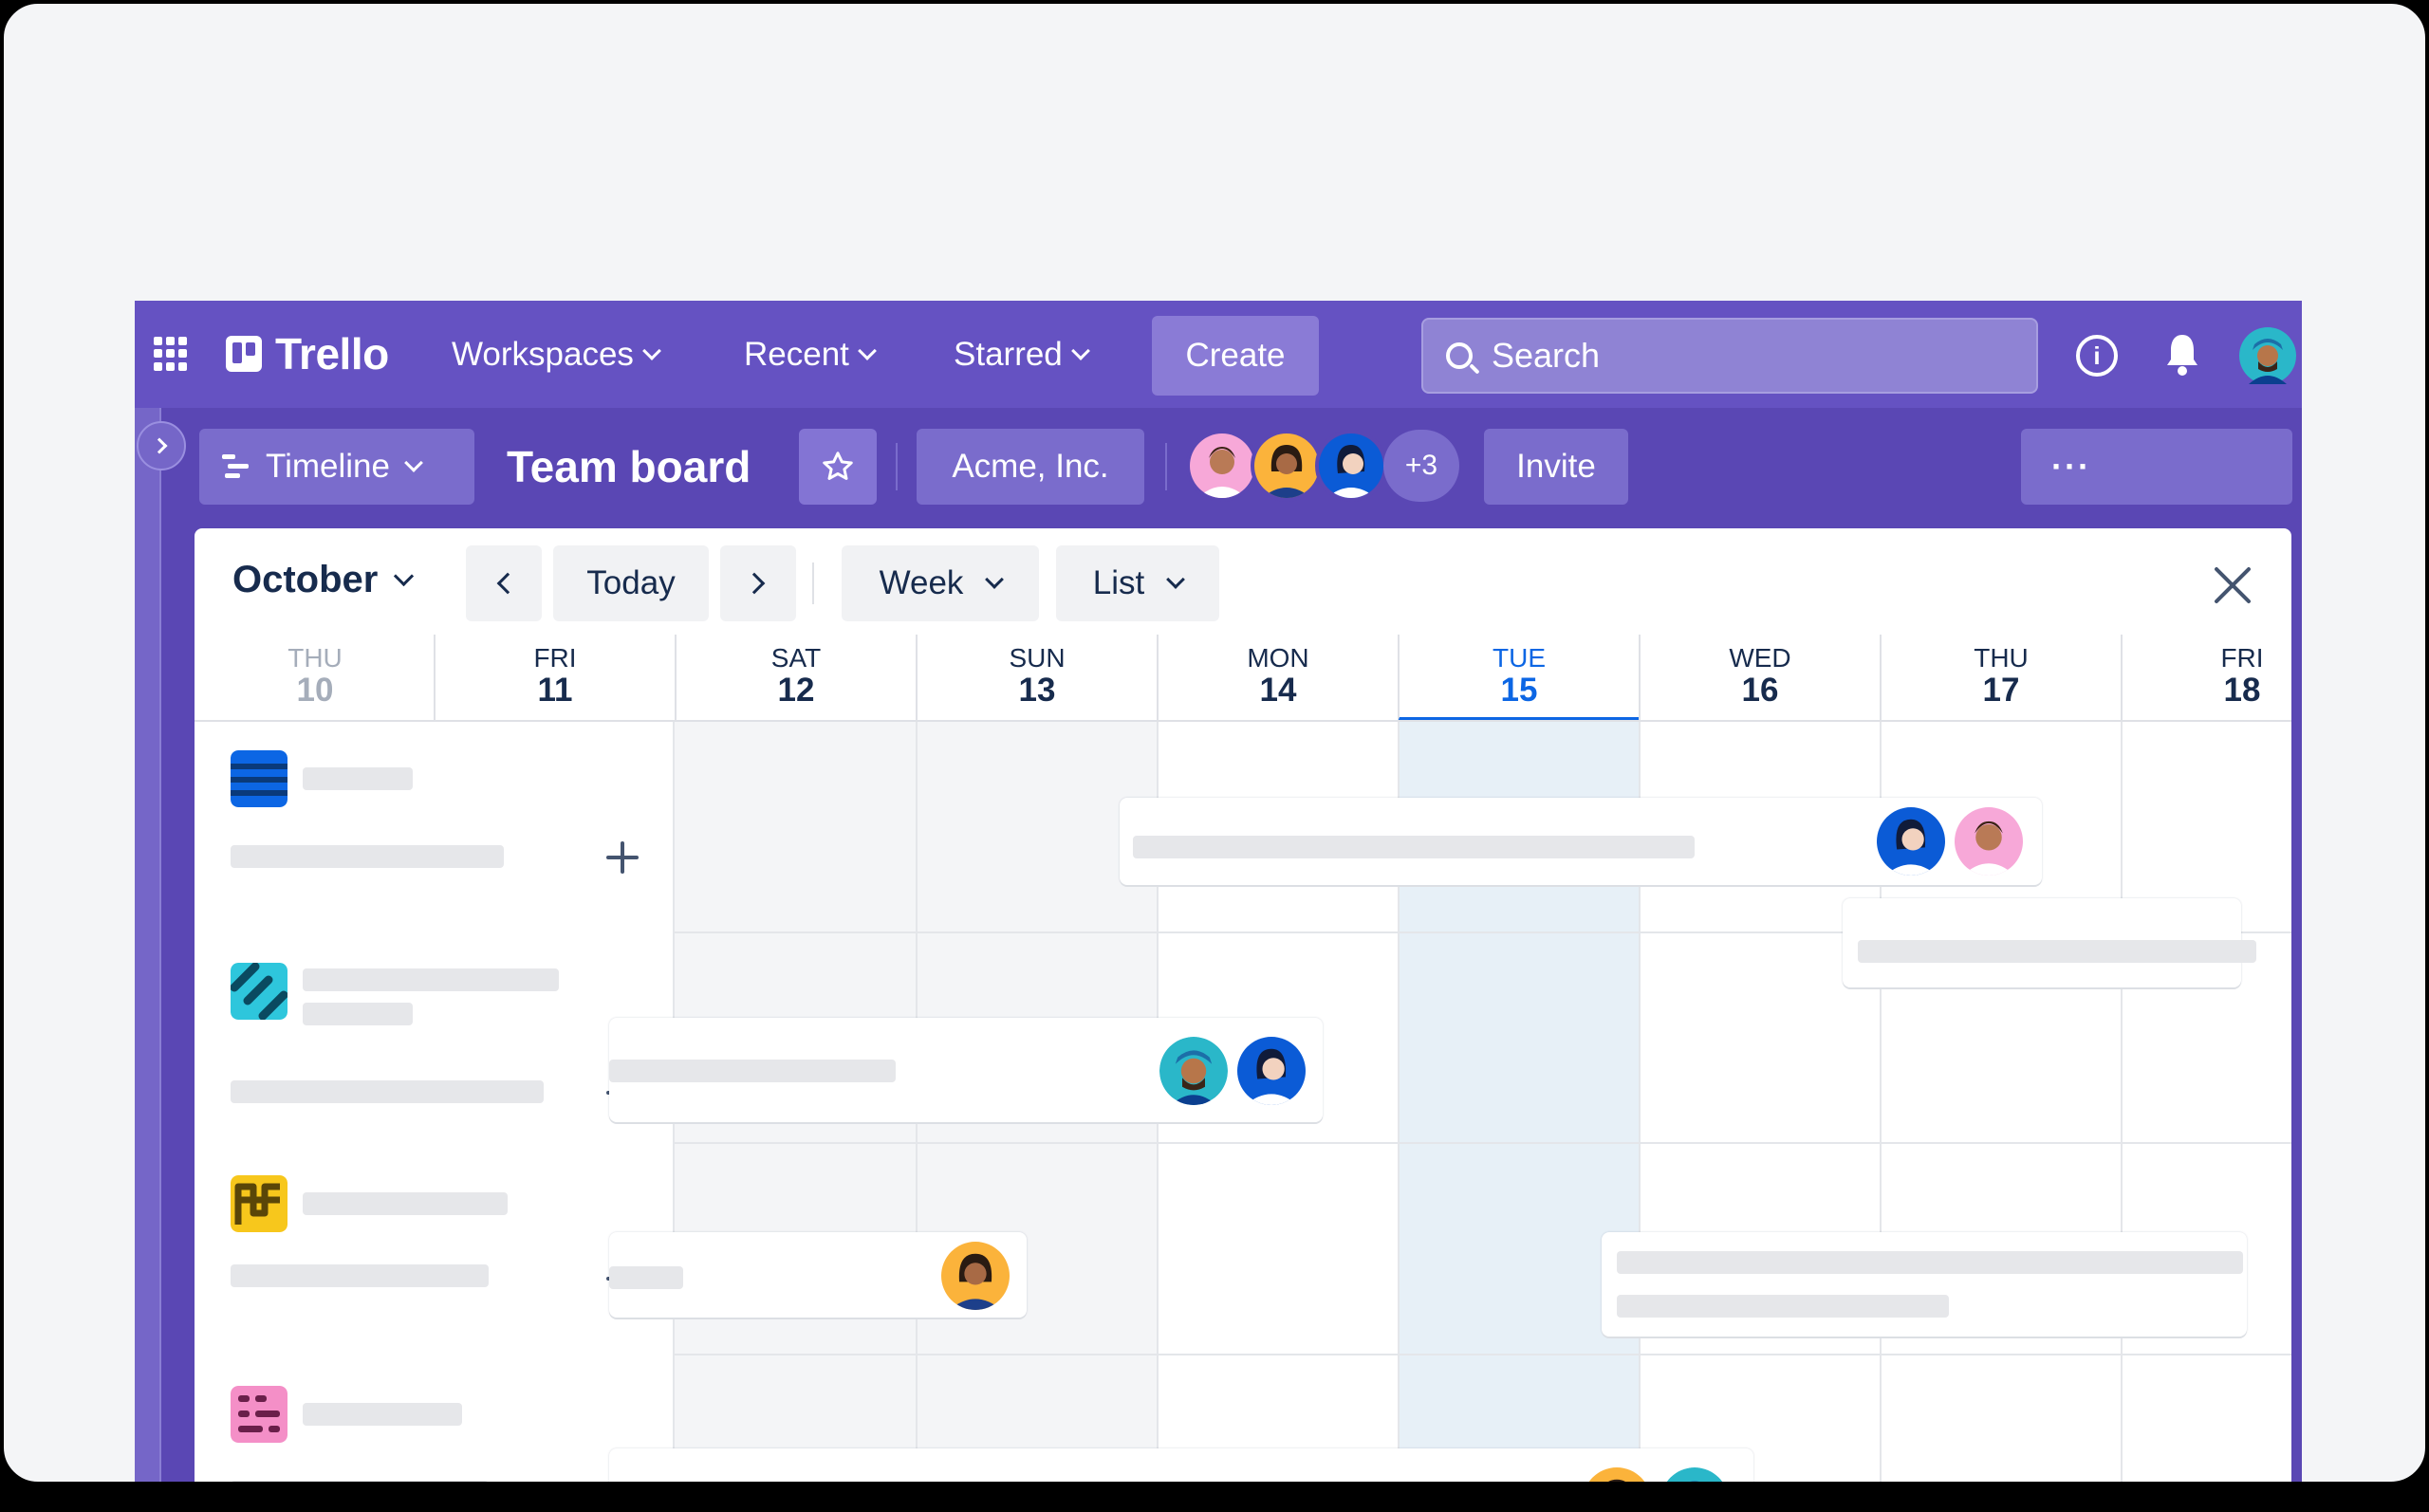  I want to click on star-icon, so click(838, 466).